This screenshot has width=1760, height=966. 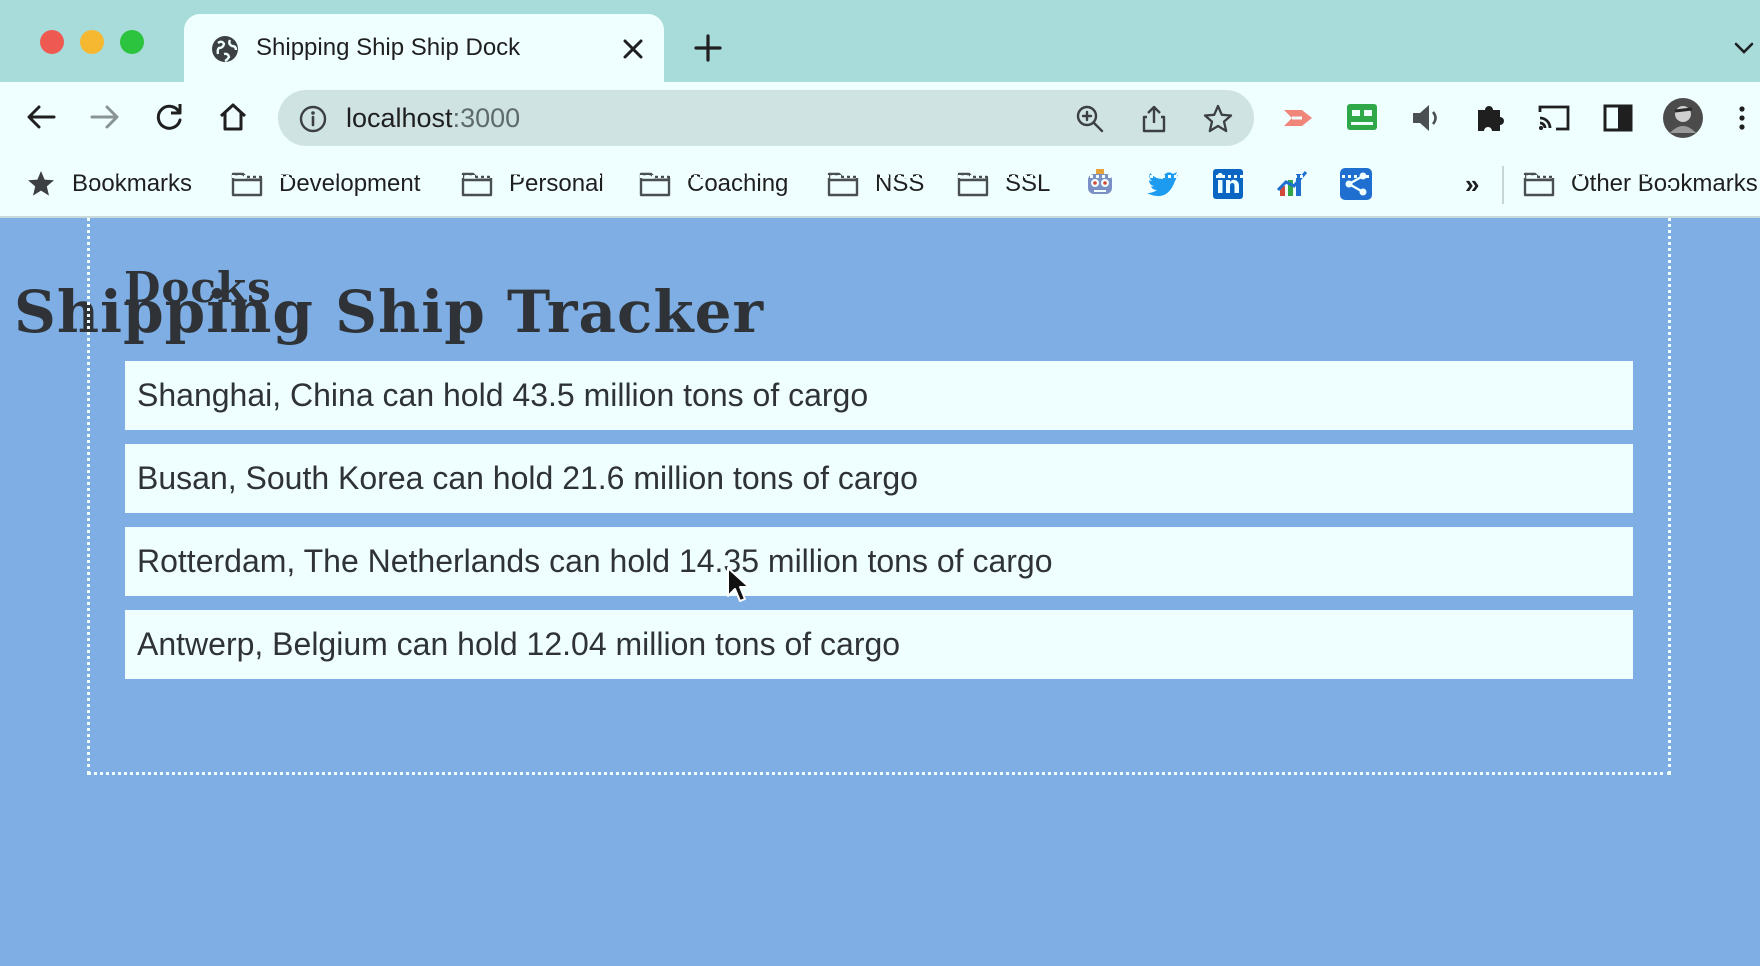 I want to click on close-tab-icon, so click(x=633, y=49).